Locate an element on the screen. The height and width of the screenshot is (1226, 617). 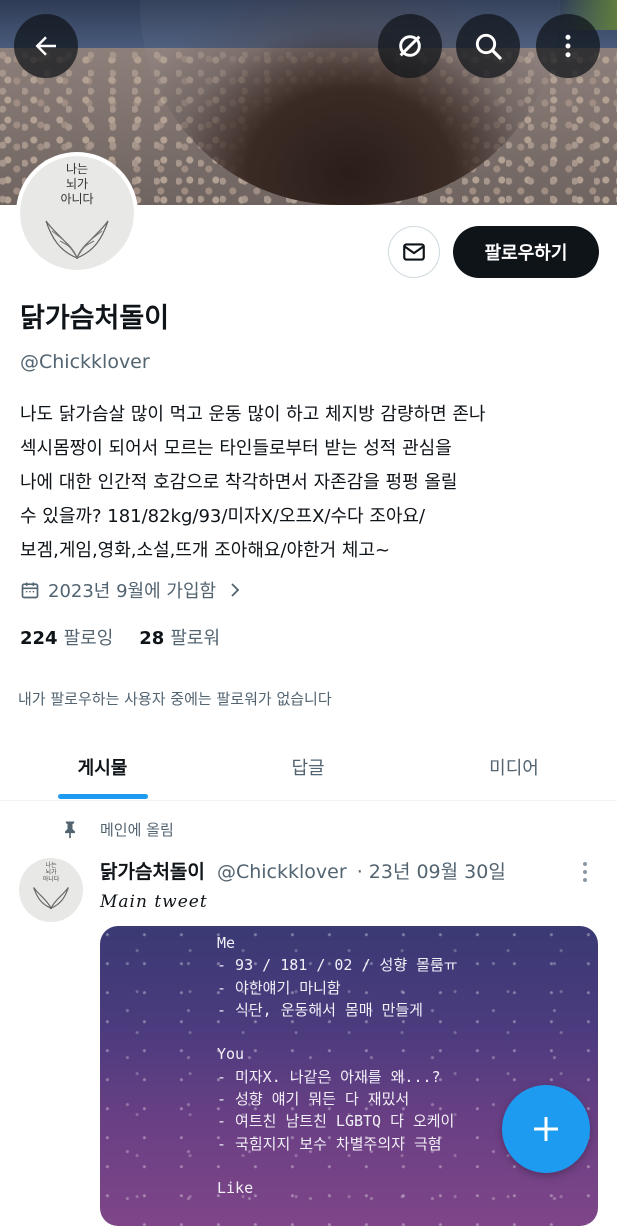
slashed-circle-icon is located at coordinates (410, 46).